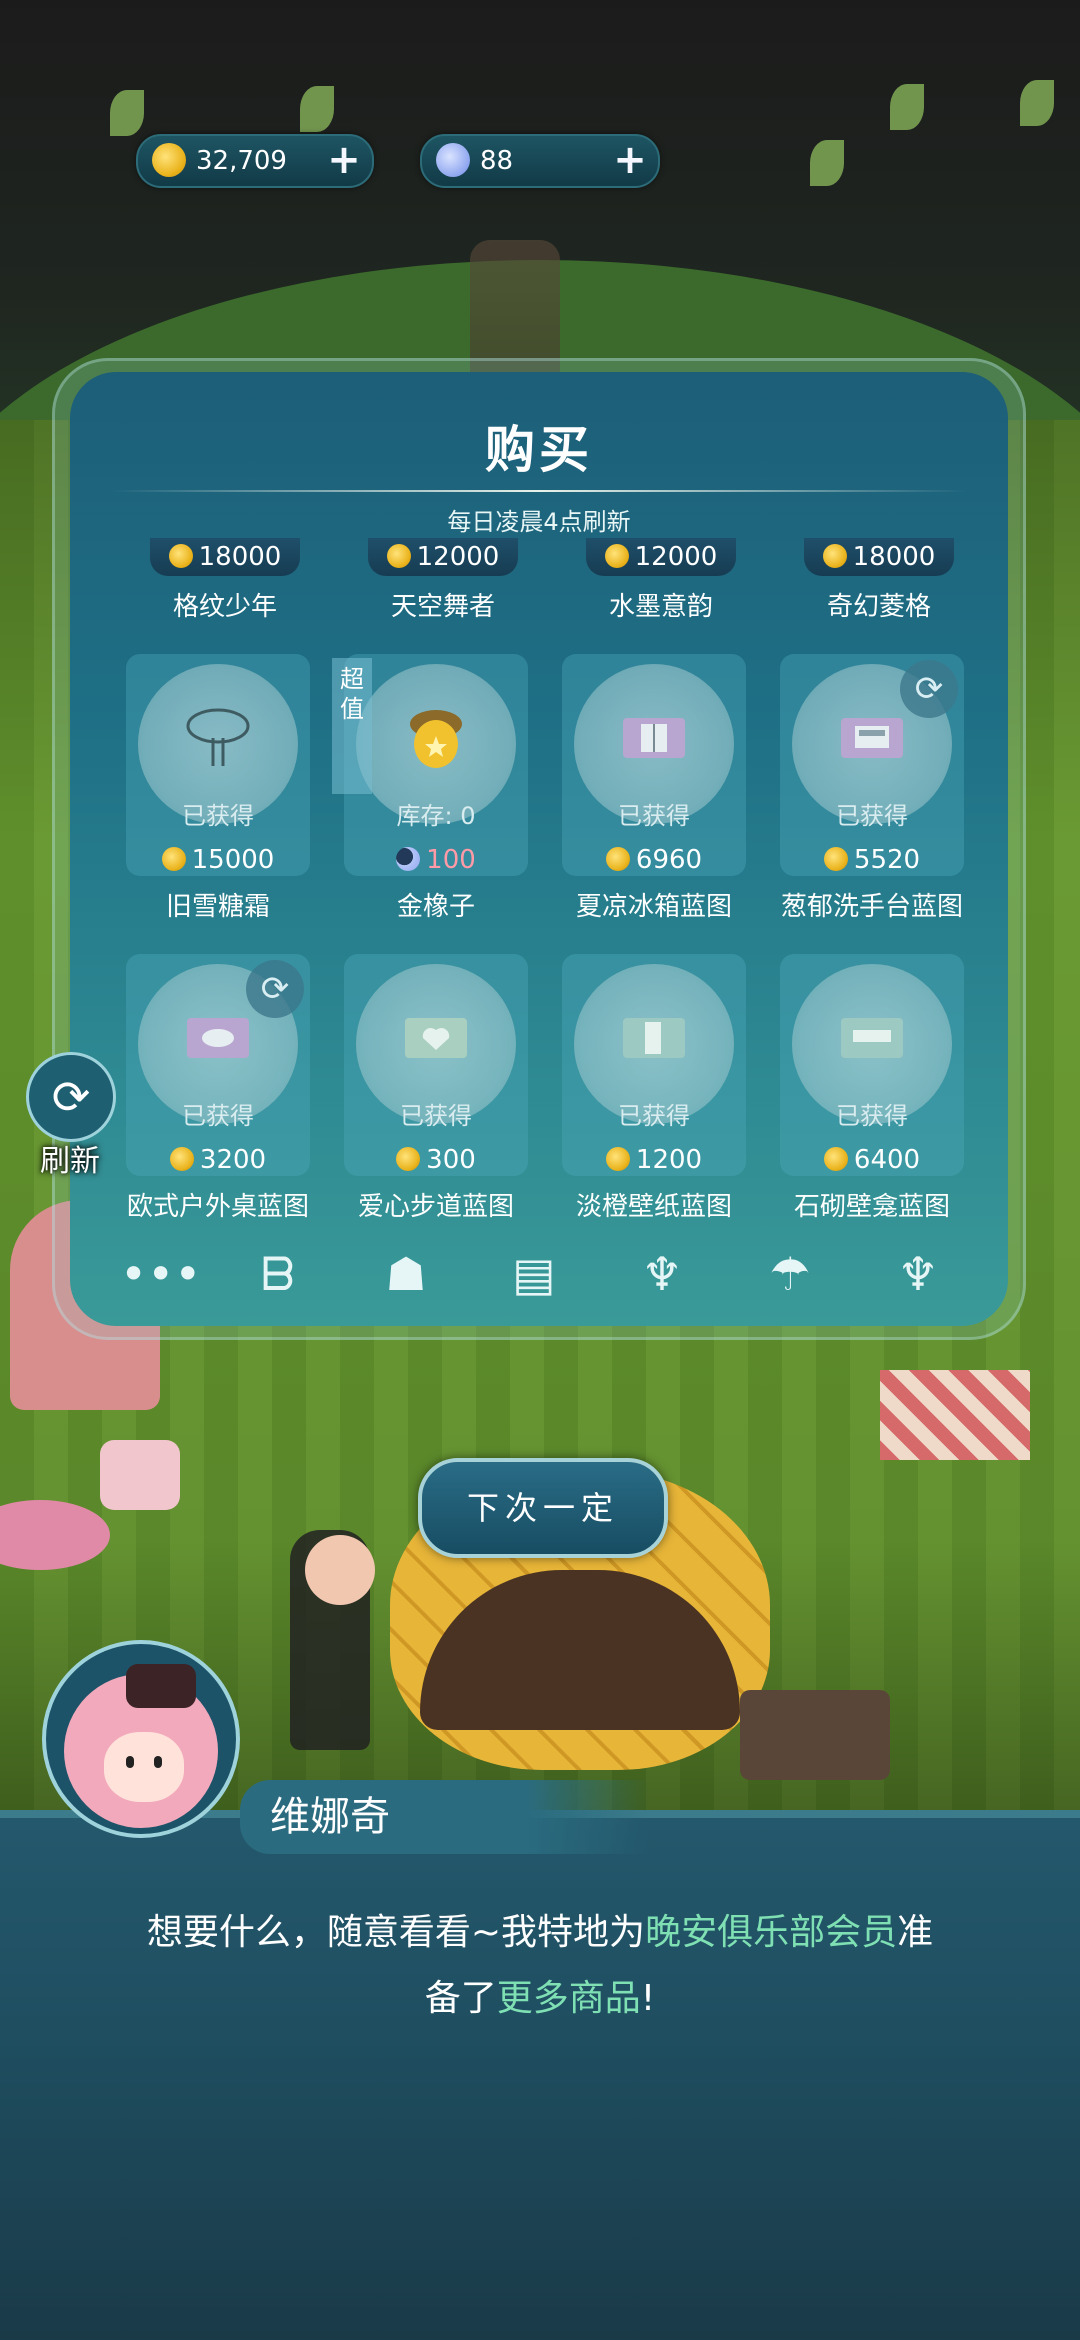 The width and height of the screenshot is (1080, 2340). What do you see at coordinates (534, 1274) in the screenshot?
I see `blueprint-icon: ▤` at bounding box center [534, 1274].